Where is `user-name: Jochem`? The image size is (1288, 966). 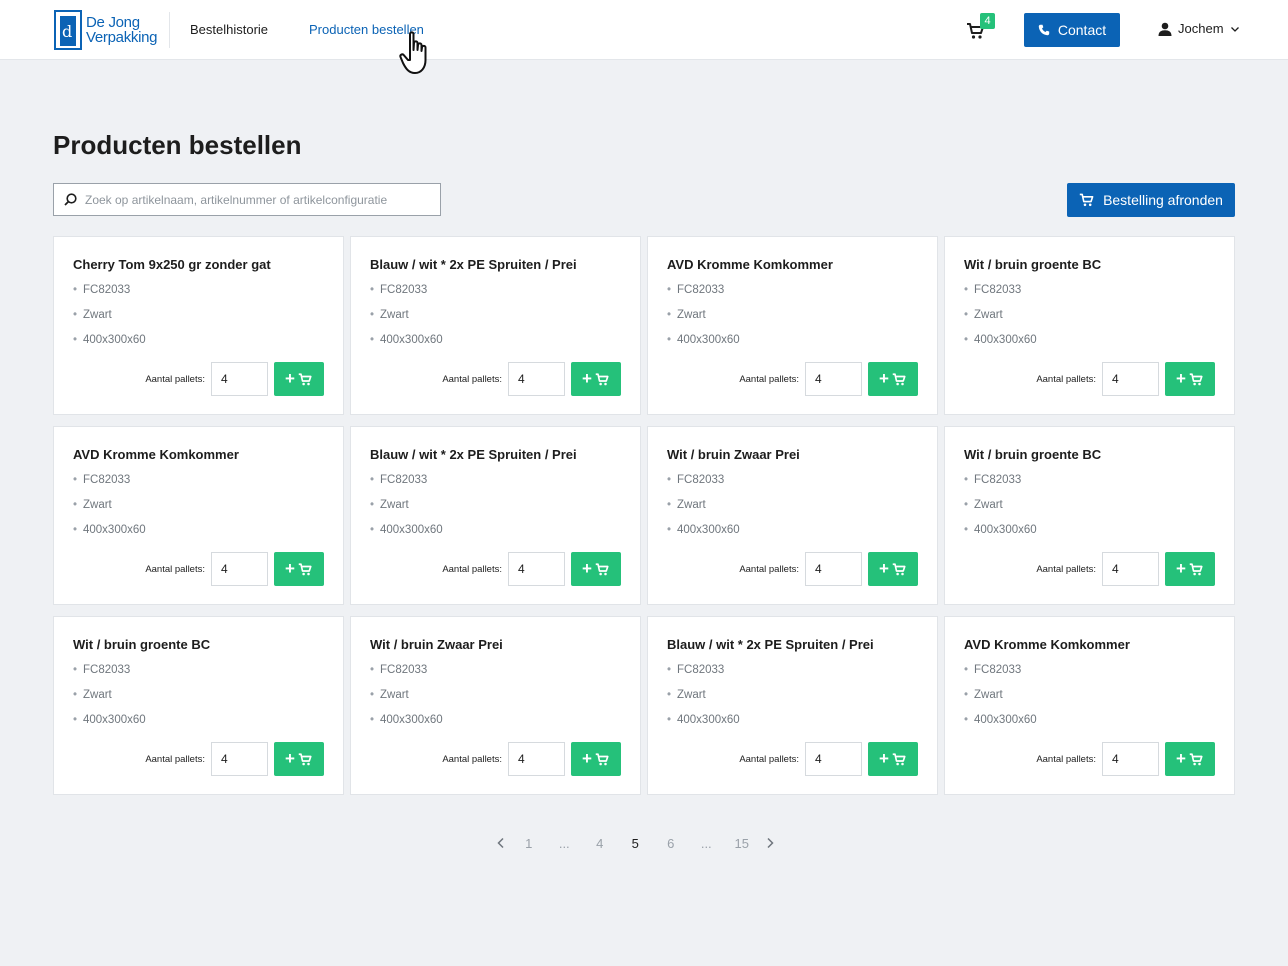 user-name: Jochem is located at coordinates (1201, 28).